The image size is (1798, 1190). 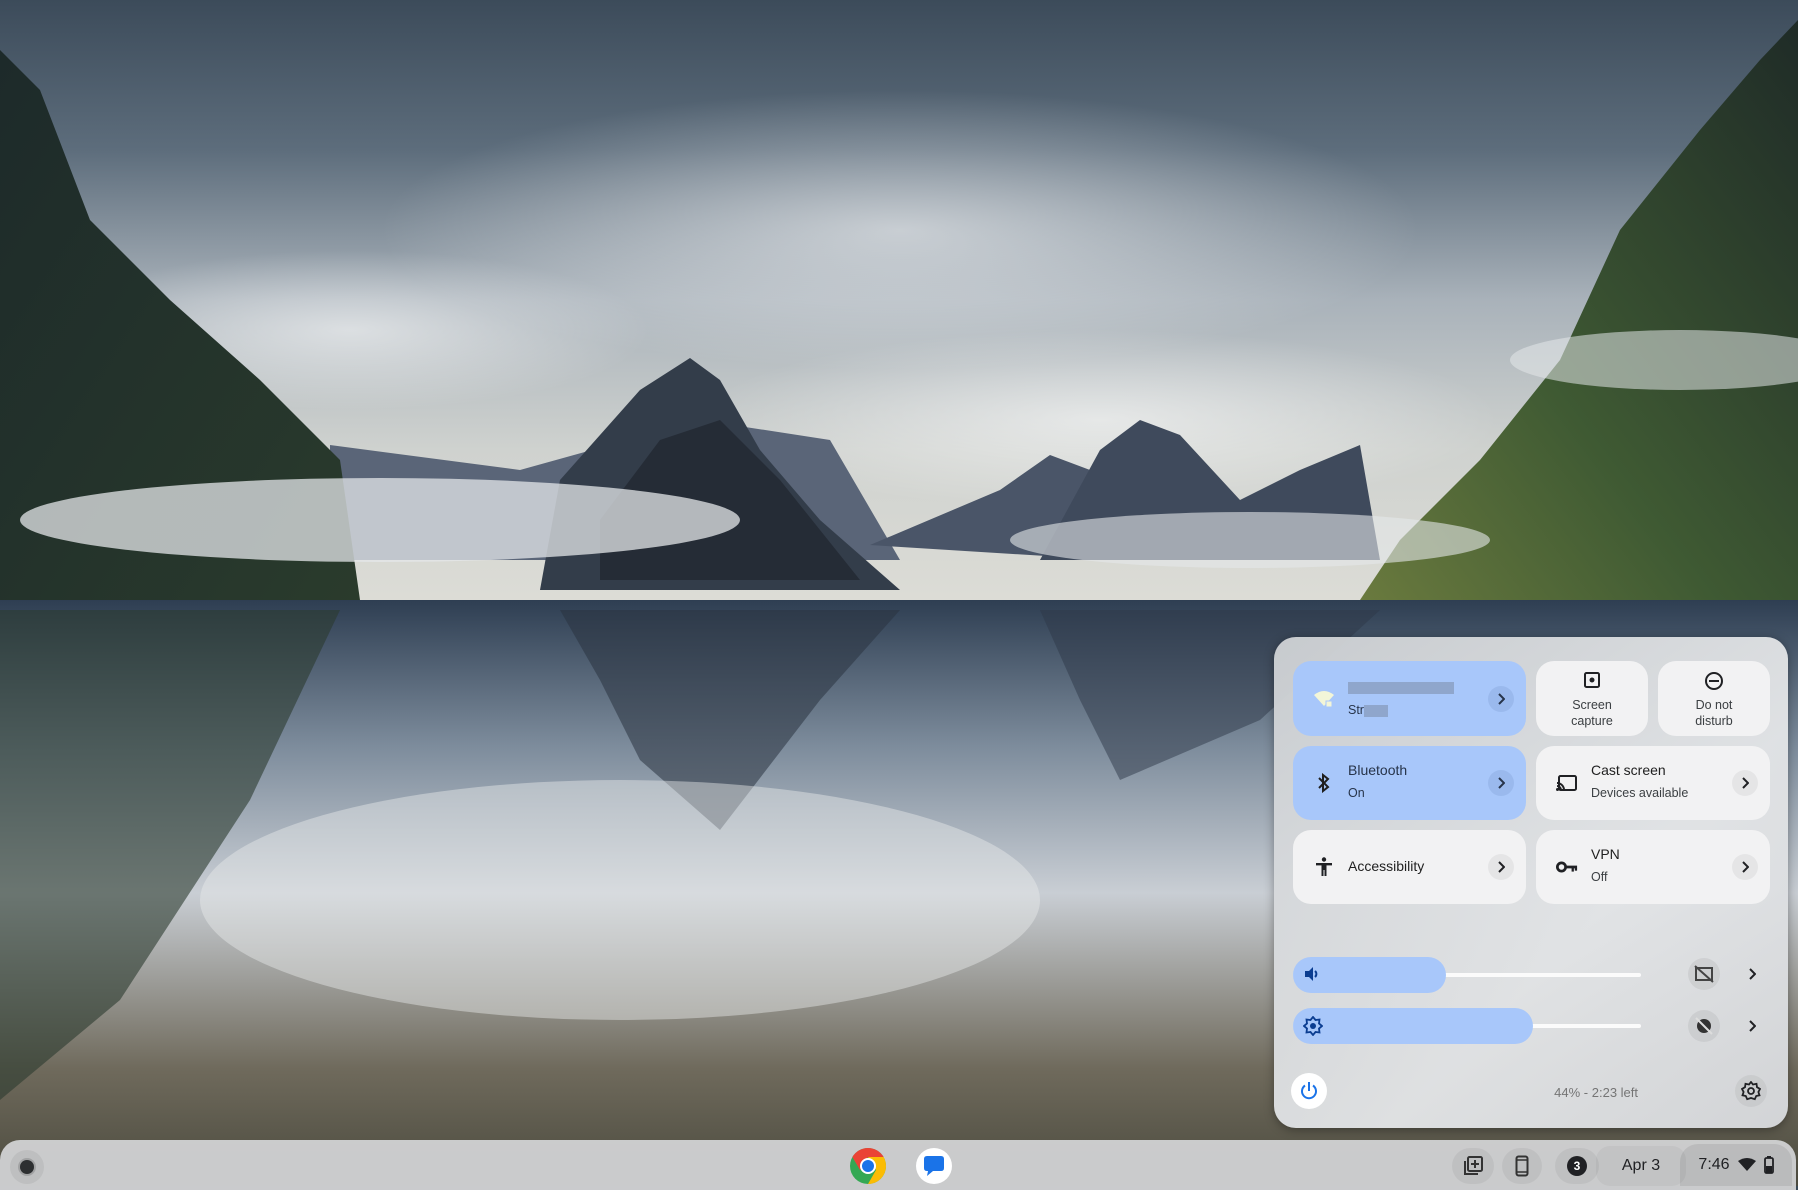 I want to click on volume-slider, so click(x=1467, y=975).